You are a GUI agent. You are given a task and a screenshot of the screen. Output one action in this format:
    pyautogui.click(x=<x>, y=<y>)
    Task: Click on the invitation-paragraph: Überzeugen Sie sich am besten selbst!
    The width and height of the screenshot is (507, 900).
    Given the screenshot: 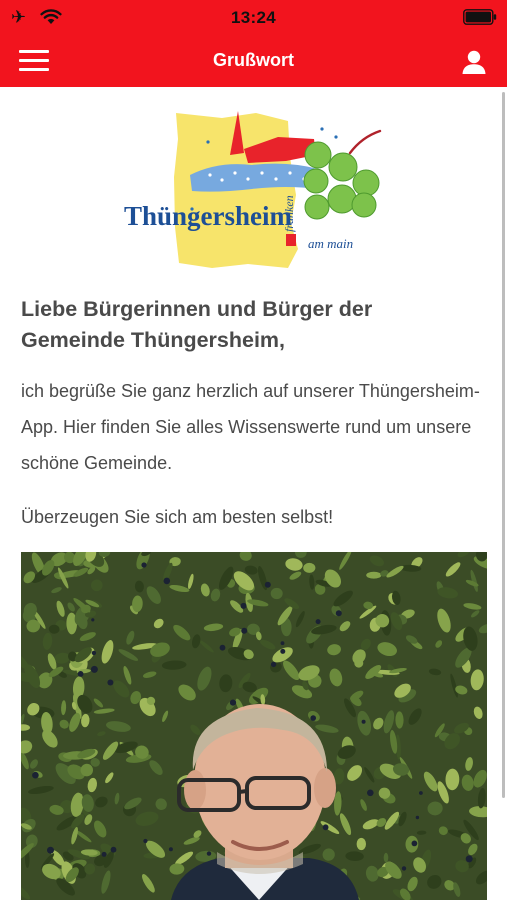 What is the action you would take?
    pyautogui.click(x=177, y=517)
    